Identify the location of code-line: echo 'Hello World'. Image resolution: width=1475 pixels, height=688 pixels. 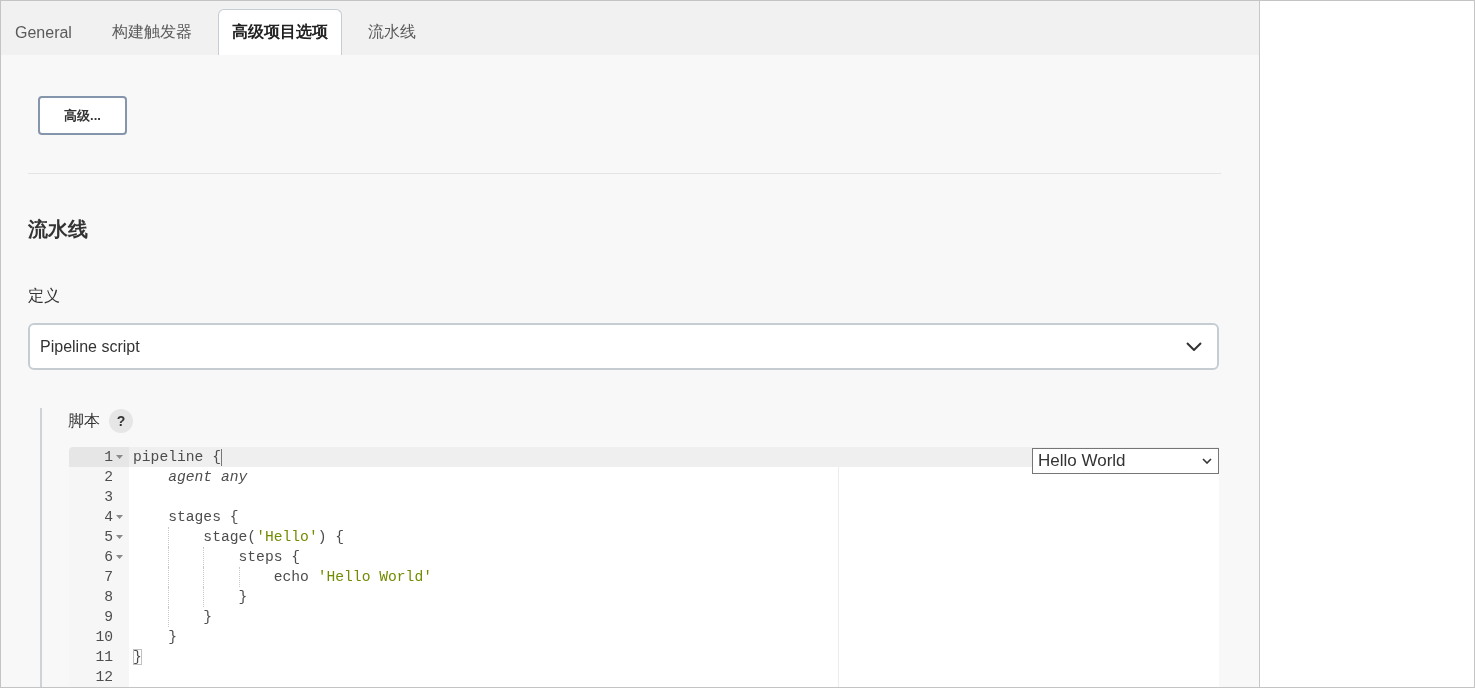
(352, 577).